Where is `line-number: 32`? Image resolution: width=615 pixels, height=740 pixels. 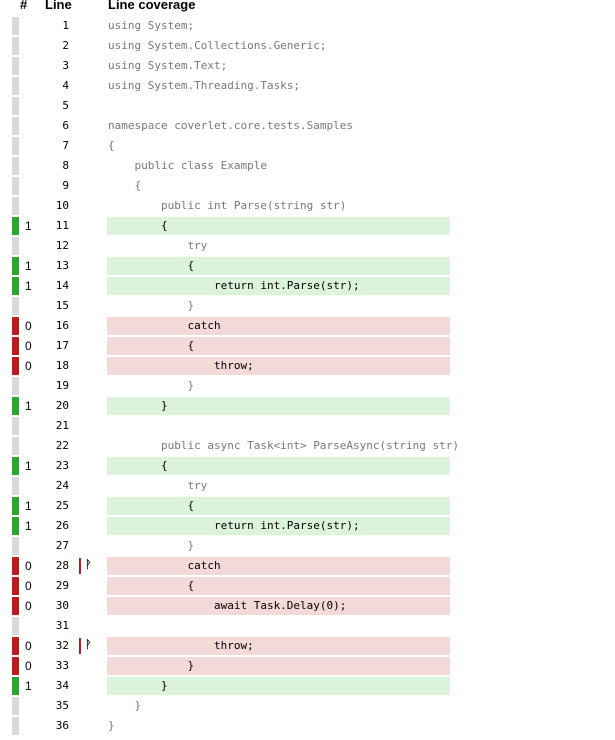
line-number: 32 is located at coordinates (62, 645).